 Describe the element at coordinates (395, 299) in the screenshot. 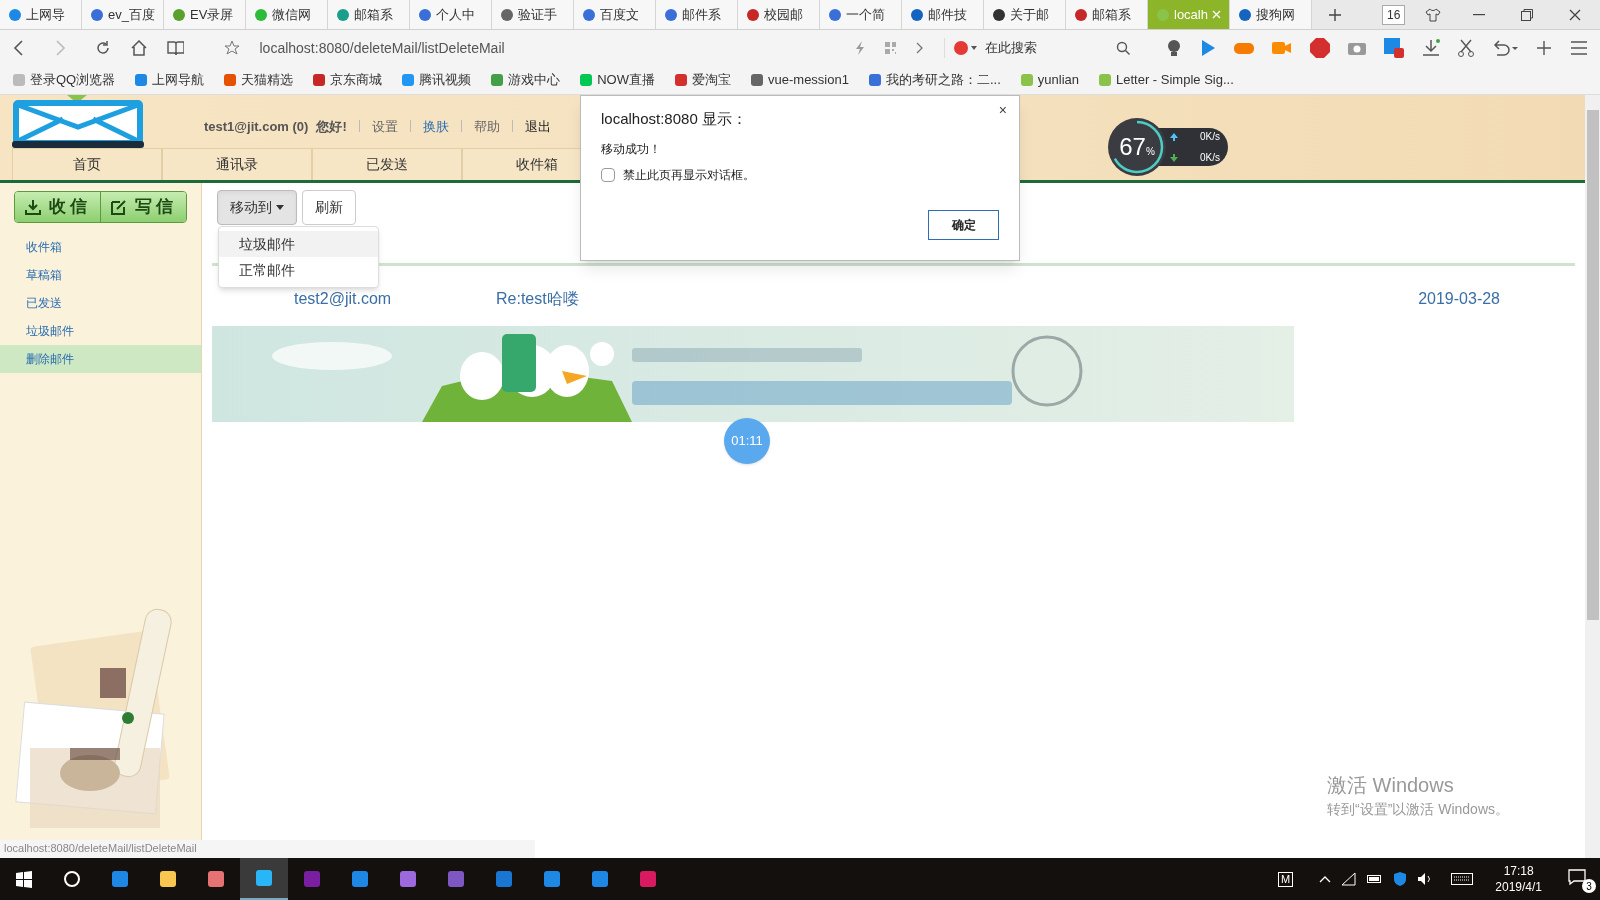

I see `sender-address: test2@jit.com` at that location.